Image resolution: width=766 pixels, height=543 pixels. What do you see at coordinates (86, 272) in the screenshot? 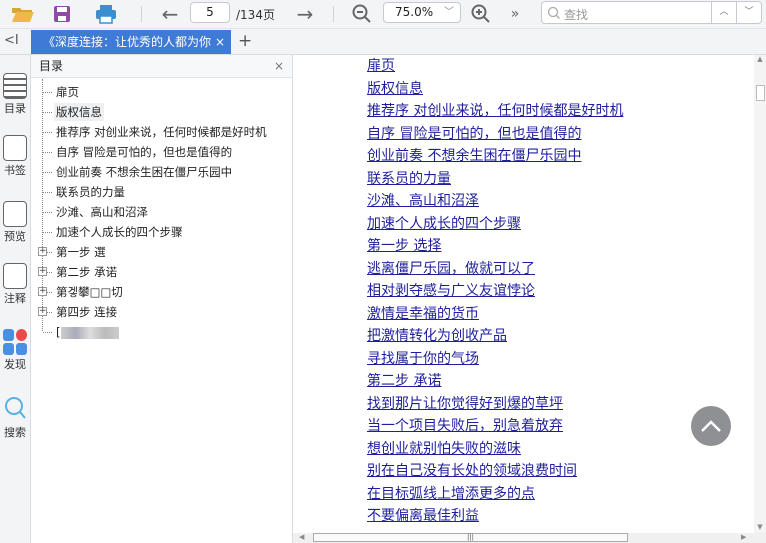
I see `toc-item: 第二步 承诺` at bounding box center [86, 272].